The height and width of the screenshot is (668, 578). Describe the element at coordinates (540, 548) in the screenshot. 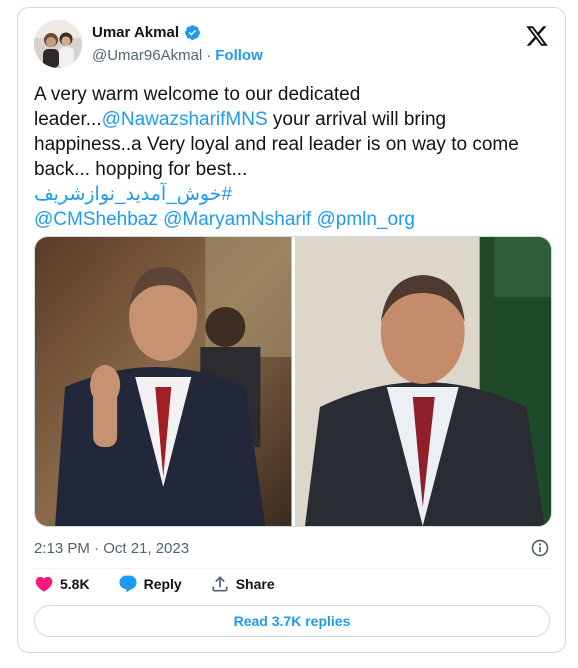

I see `info-icon` at that location.